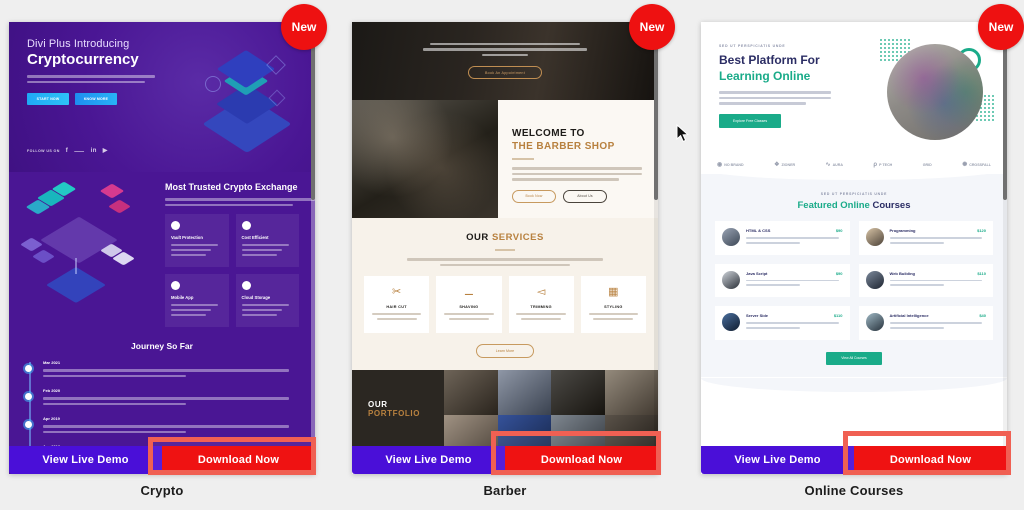 The height and width of the screenshot is (510, 1024). I want to click on crypto-timeline: Mar 2021 Feb 2020 Apr 2019, so click(162, 403).